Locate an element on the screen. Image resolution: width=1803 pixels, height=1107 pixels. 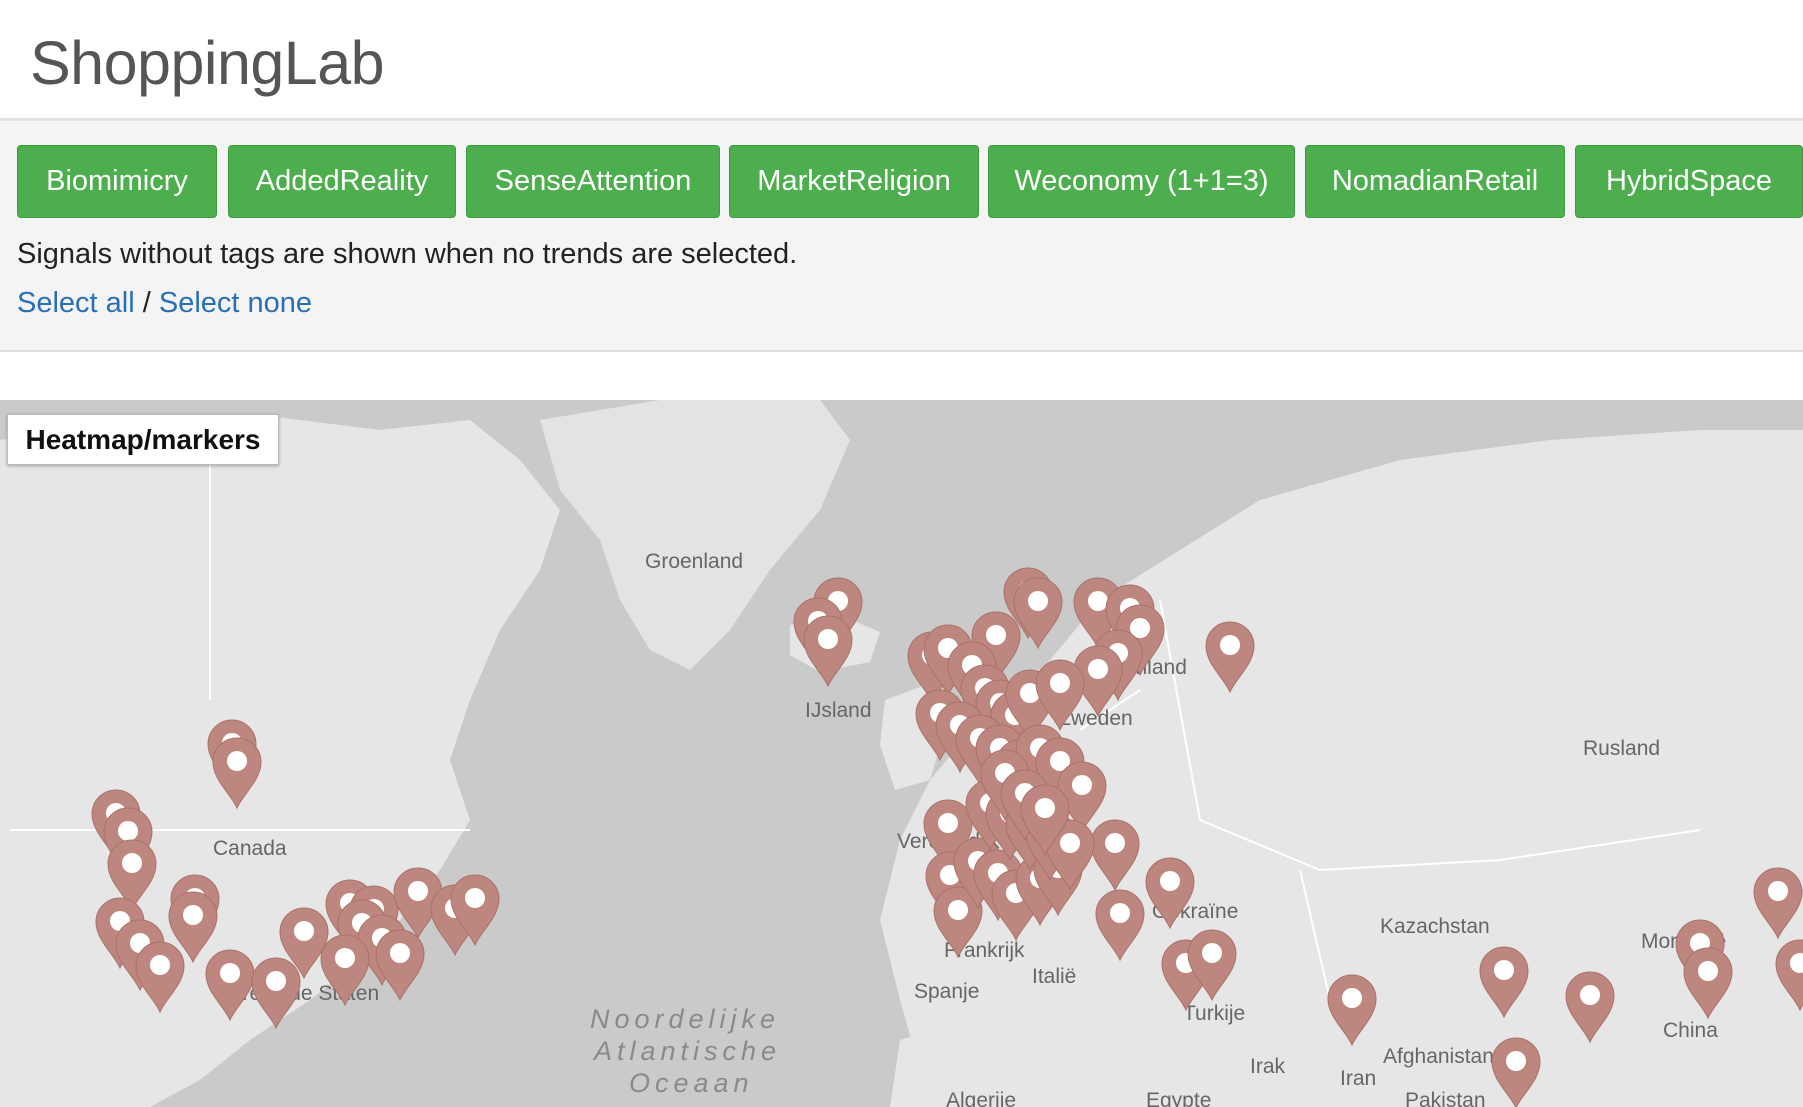
select-links: Select all / Select none is located at coordinates (164, 303).